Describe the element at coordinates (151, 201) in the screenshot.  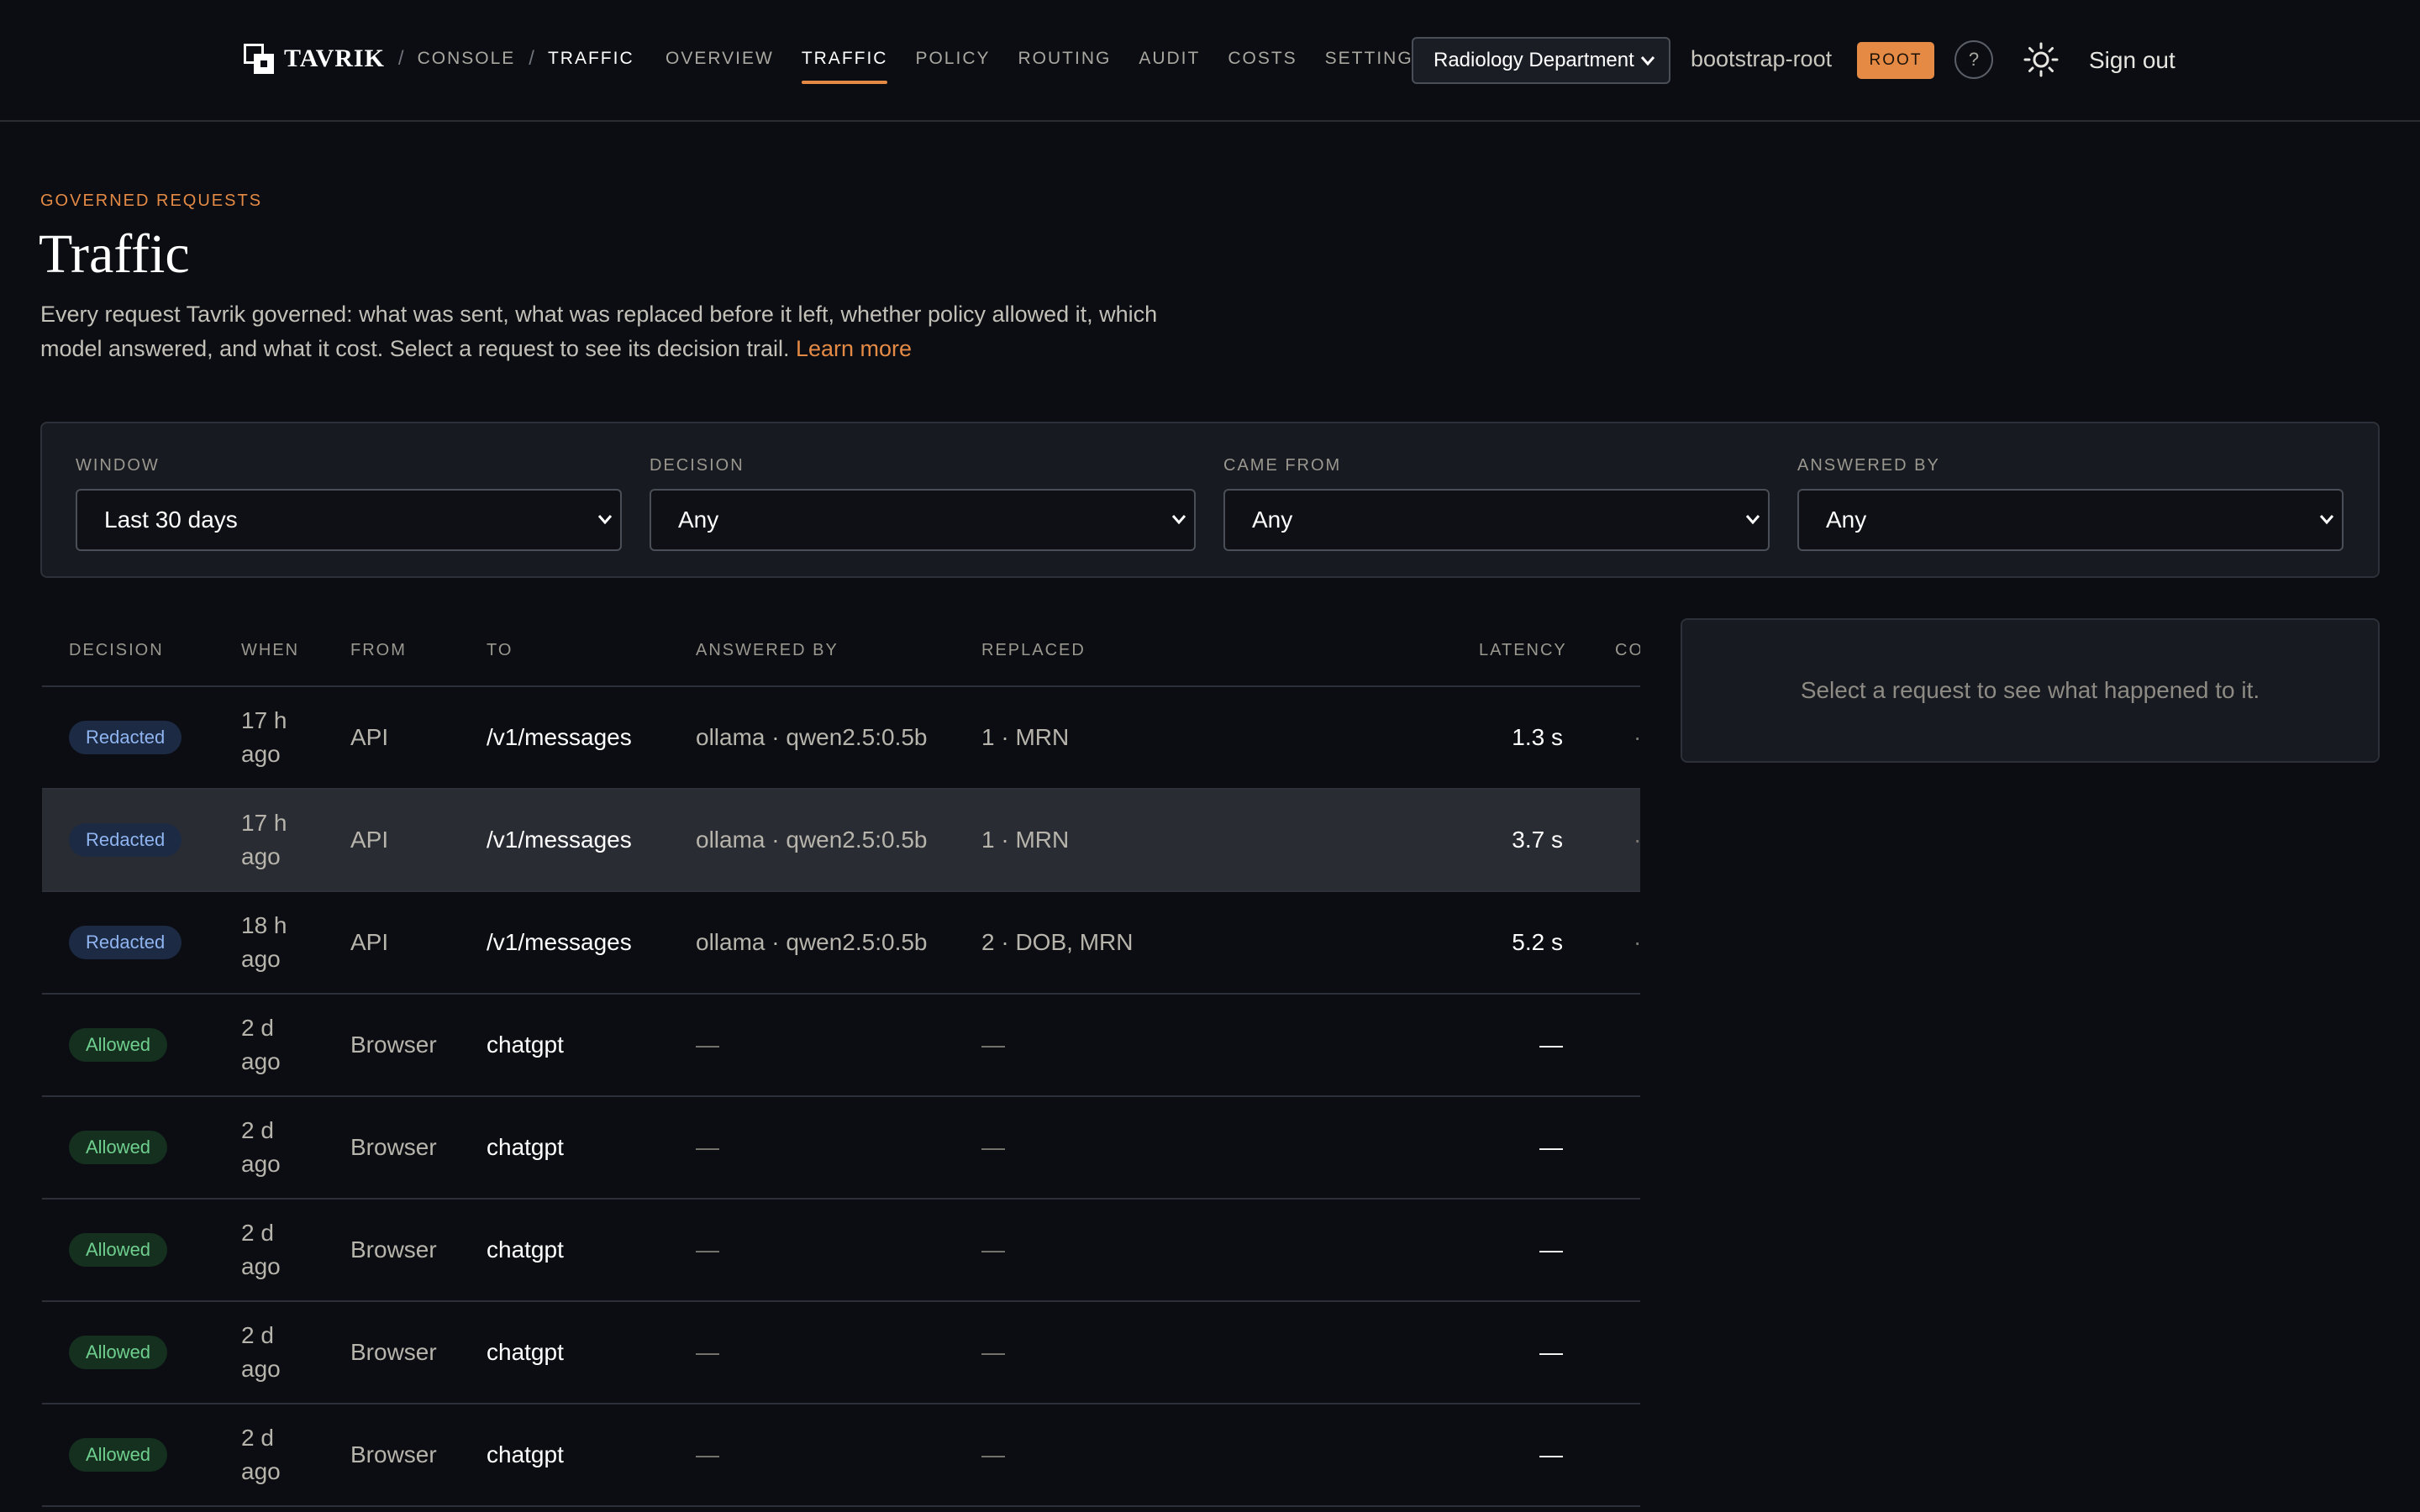
I see `page-eyebrow: GOVERNED REQUESTS` at that location.